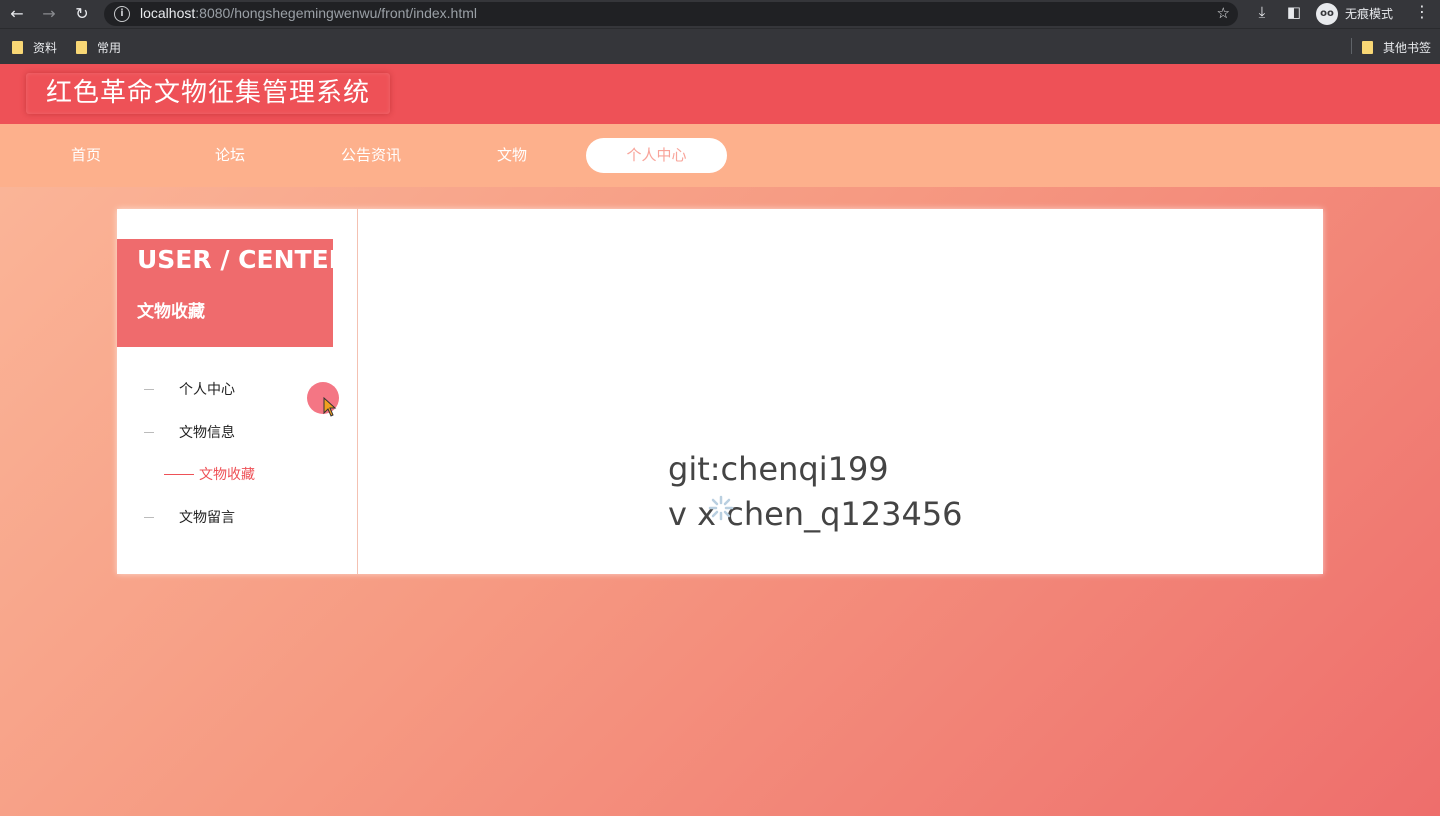 The width and height of the screenshot is (1440, 816). Describe the element at coordinates (168, 13) in the screenshot. I see `url-host: localhost` at that location.